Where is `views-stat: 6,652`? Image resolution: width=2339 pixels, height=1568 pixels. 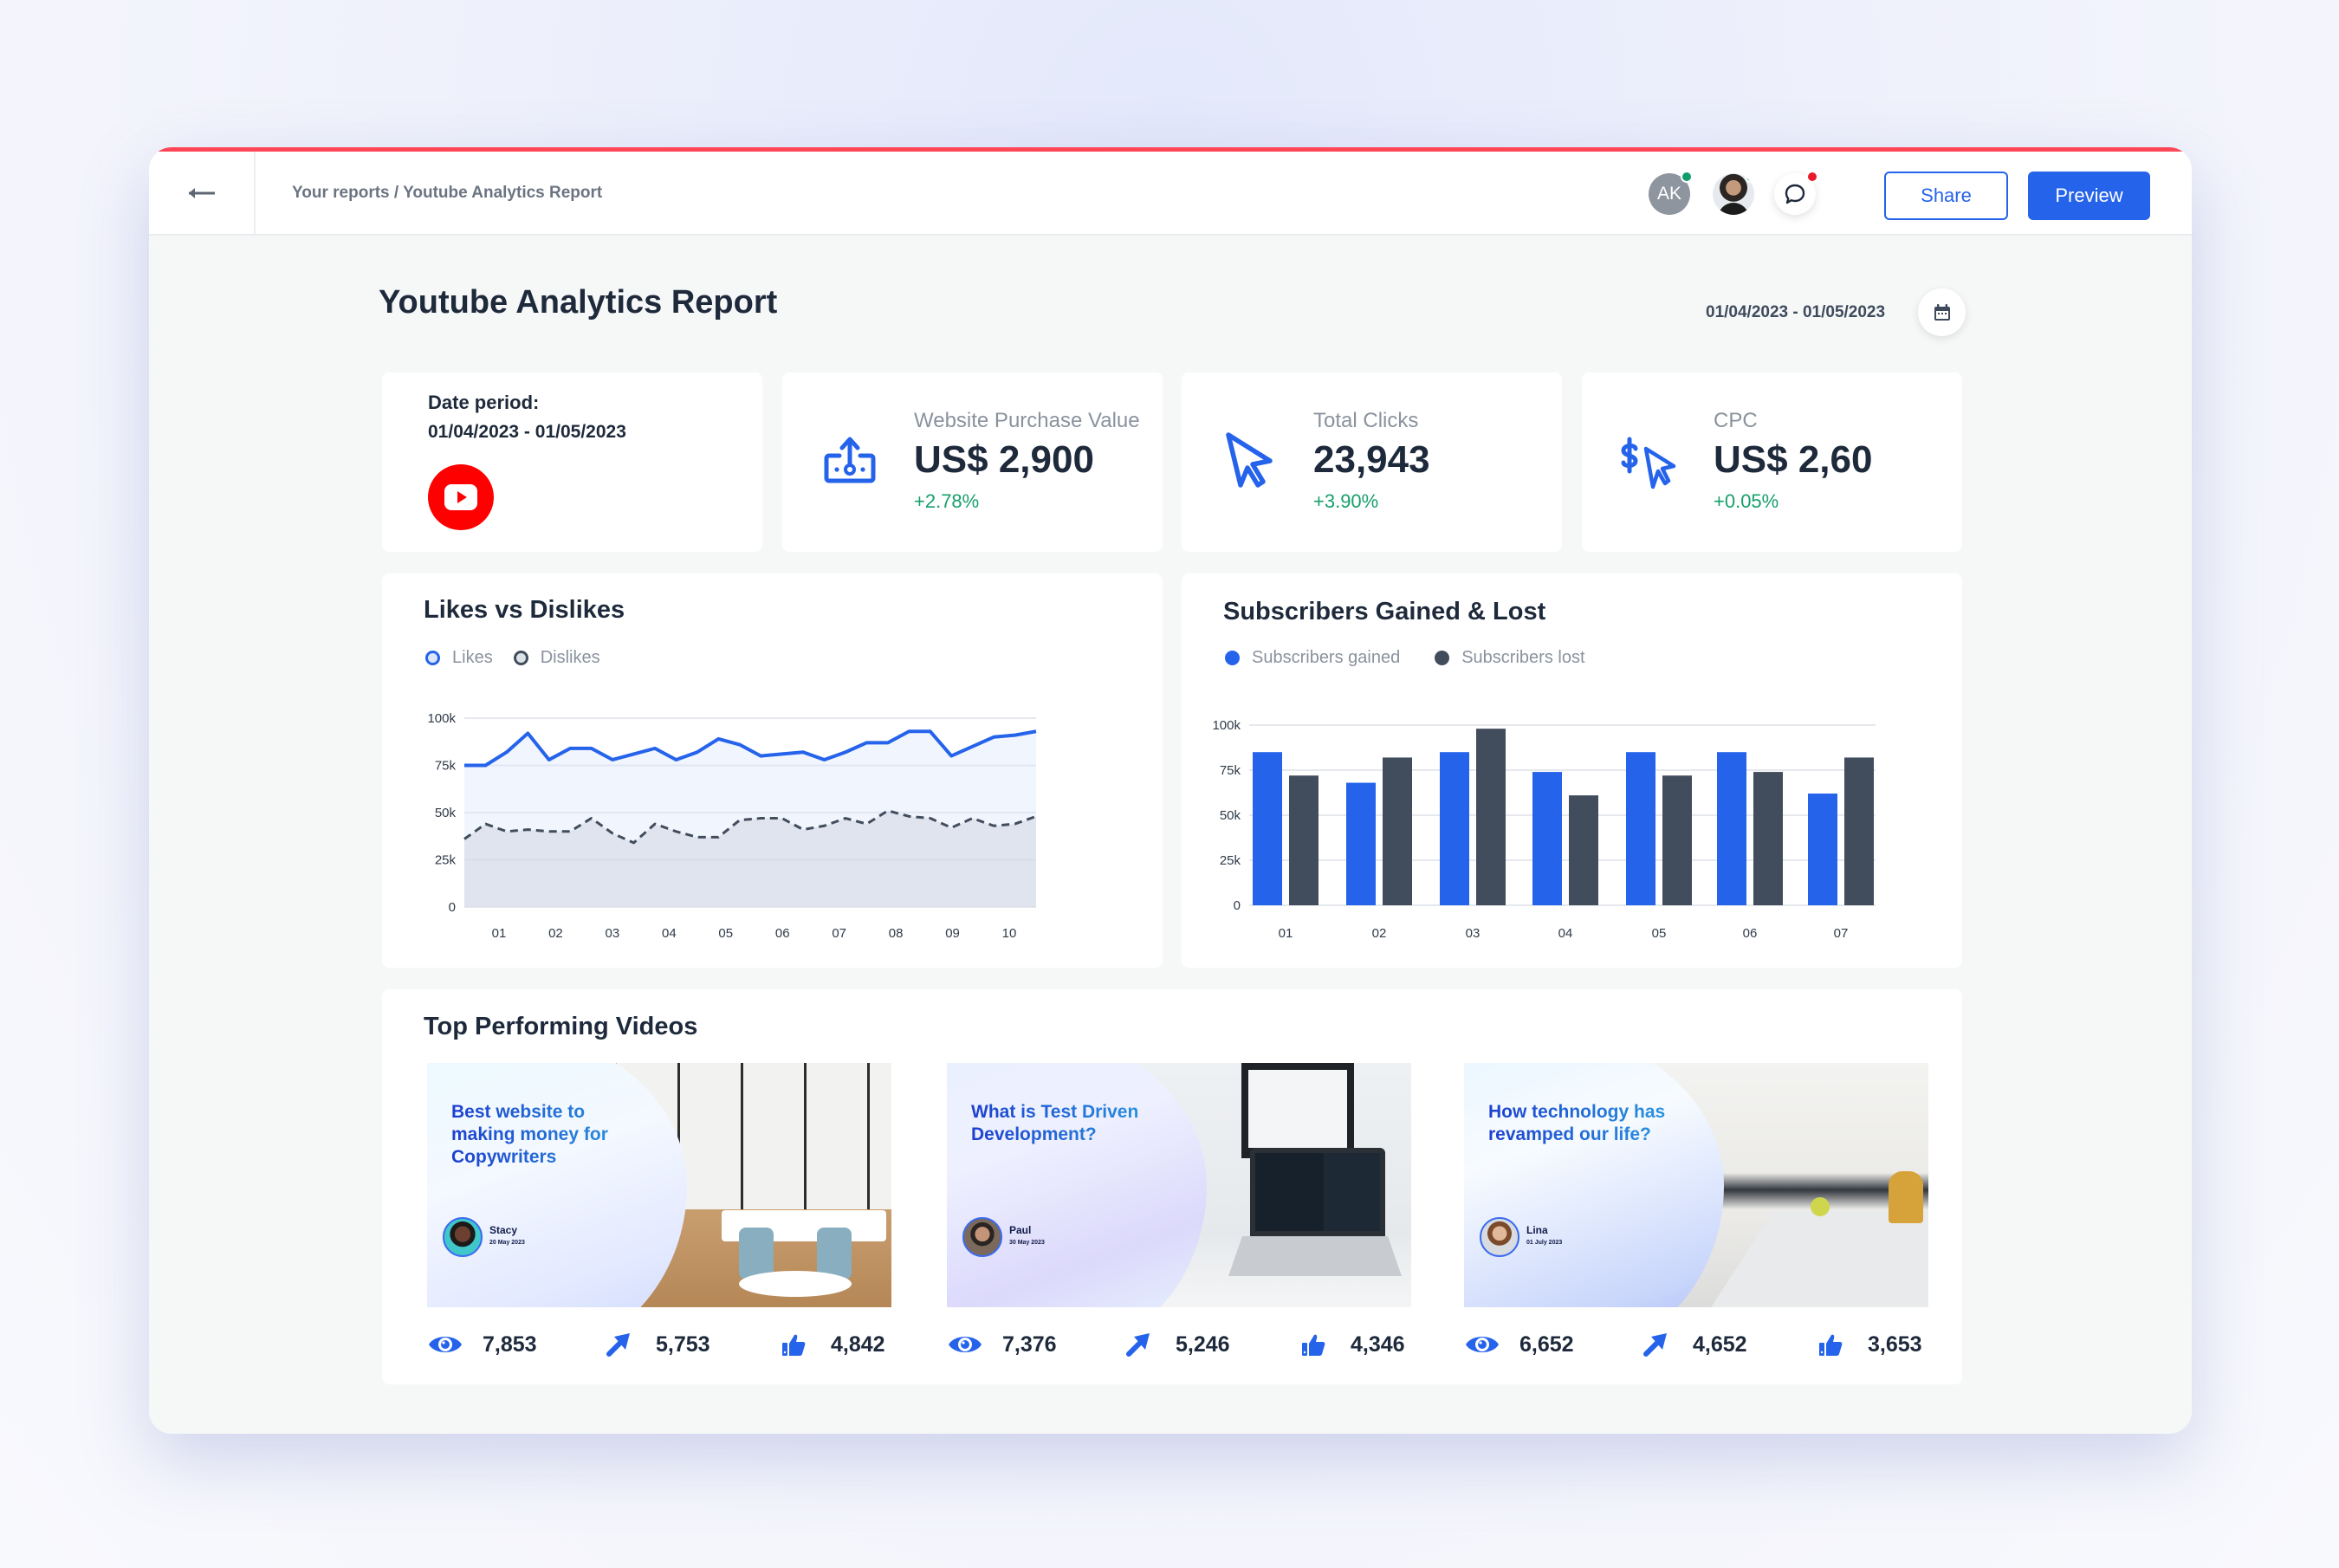 views-stat: 6,652 is located at coordinates (1519, 1344).